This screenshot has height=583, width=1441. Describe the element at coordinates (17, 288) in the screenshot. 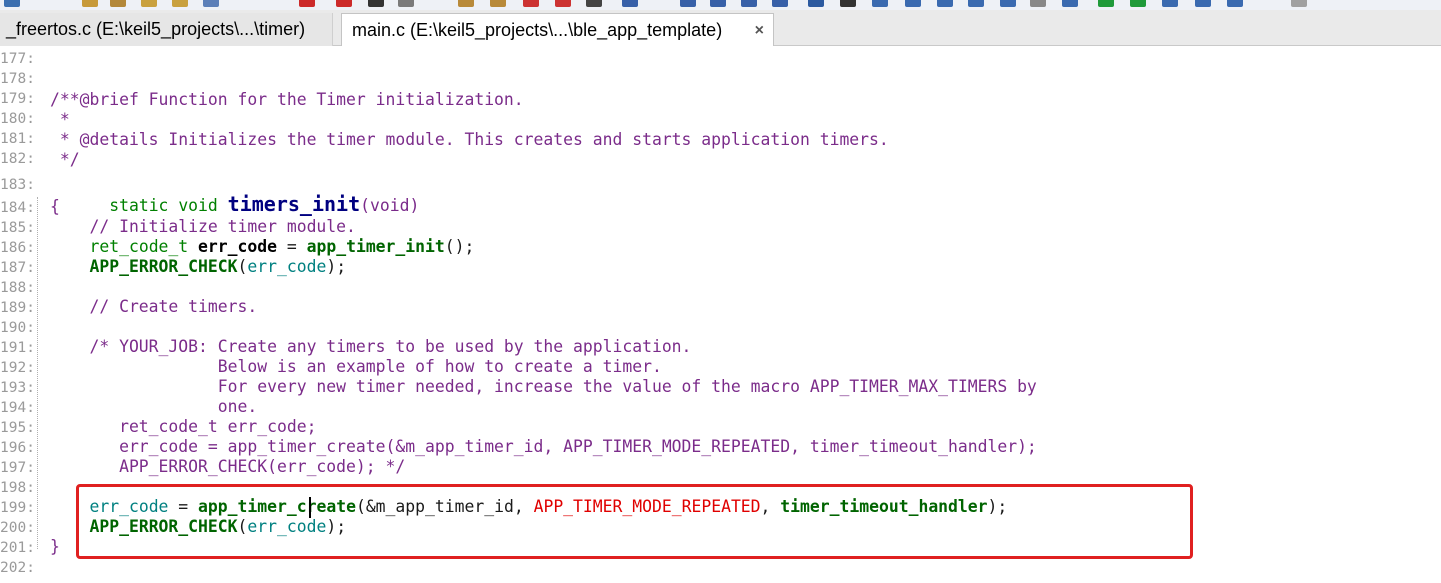

I see `line-number: 188:` at that location.